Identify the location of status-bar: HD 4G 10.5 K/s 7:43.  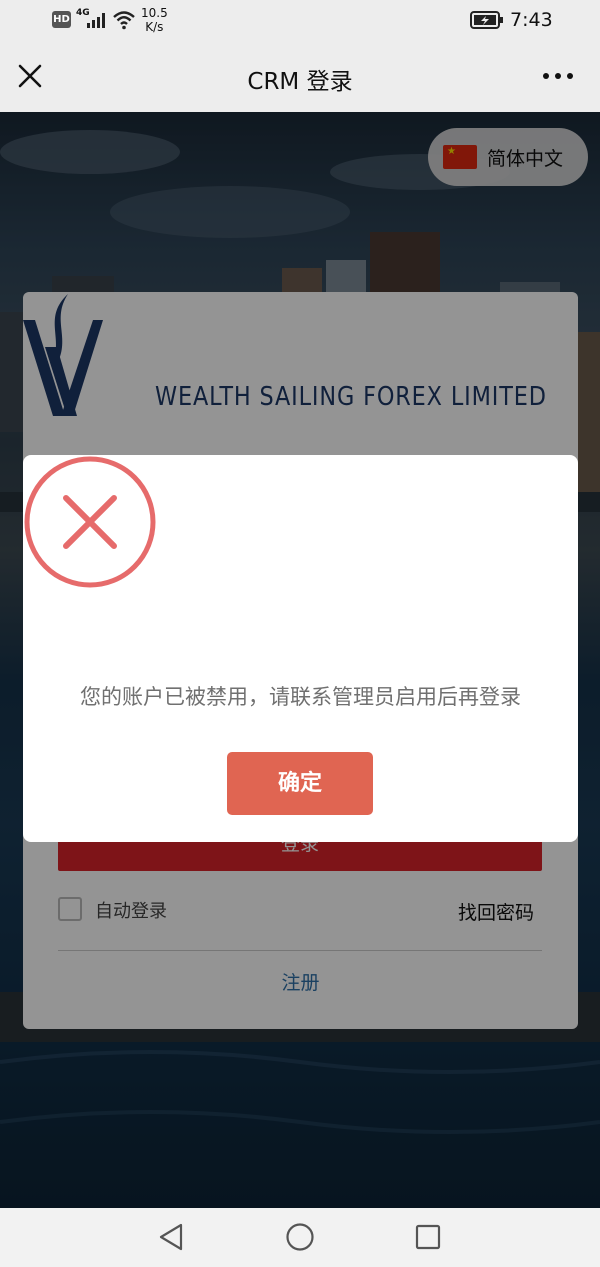
(300, 21).